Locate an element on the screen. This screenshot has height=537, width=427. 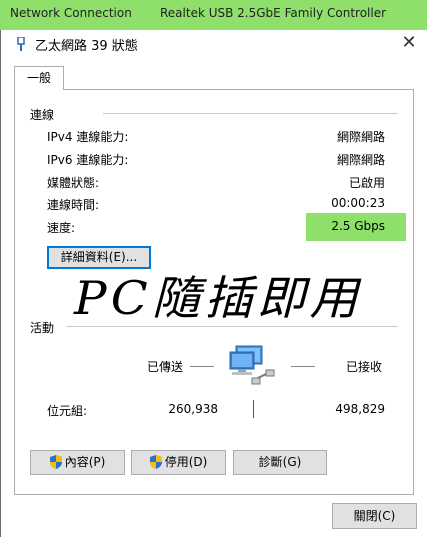
activity-separator is located at coordinates (253, 409).